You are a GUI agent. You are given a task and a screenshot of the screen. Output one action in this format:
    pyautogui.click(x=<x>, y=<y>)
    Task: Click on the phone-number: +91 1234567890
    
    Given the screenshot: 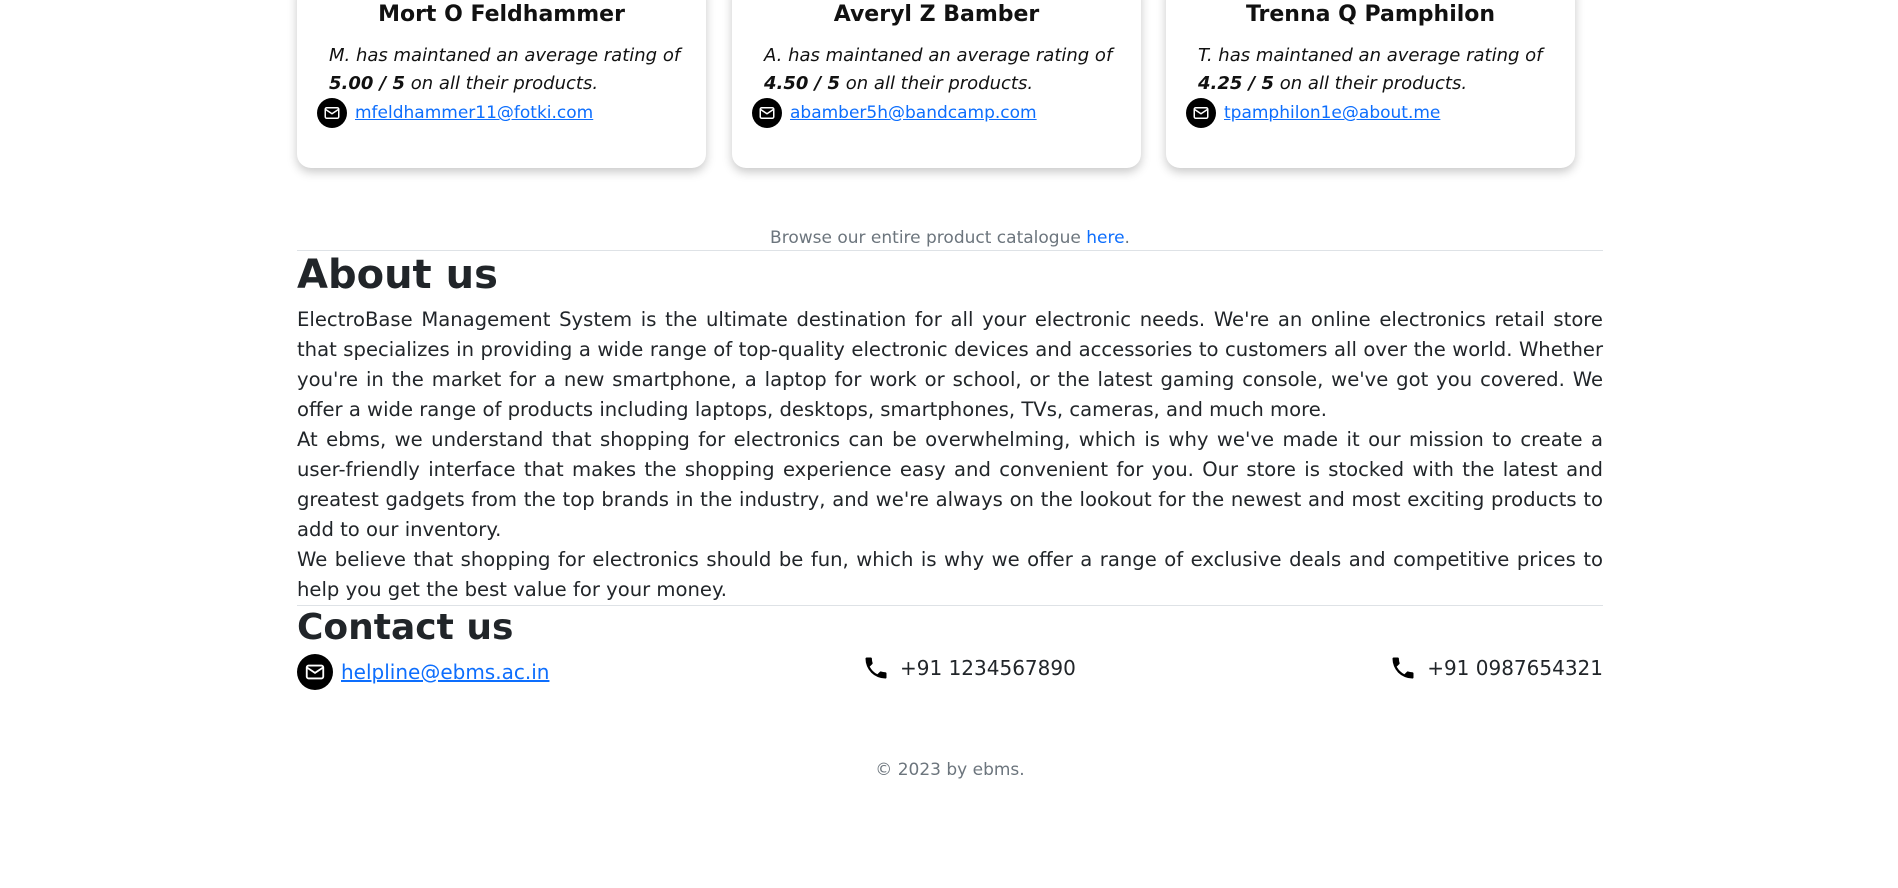 What is the action you would take?
    pyautogui.click(x=988, y=668)
    